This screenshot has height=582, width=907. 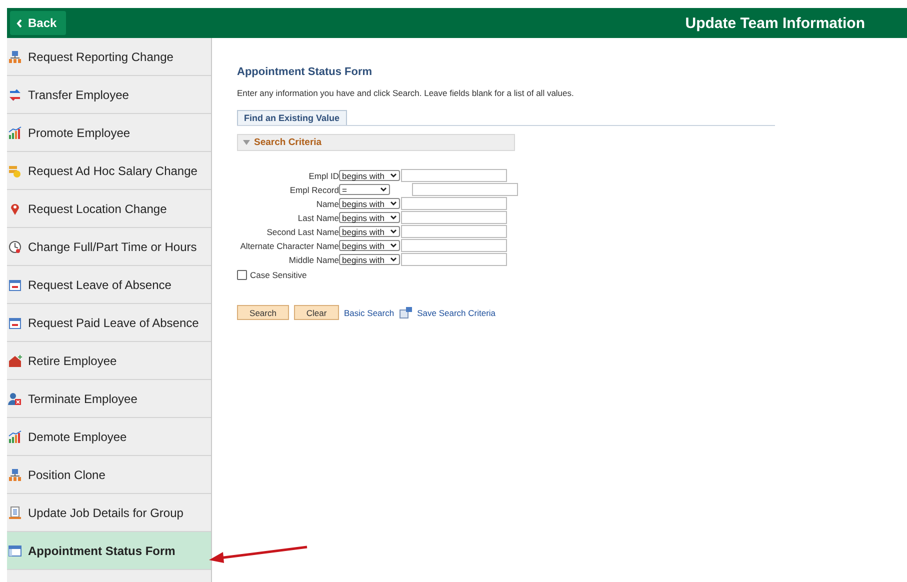 What do you see at coordinates (289, 245) in the screenshot?
I see `field-label: Alternate Character Name` at bounding box center [289, 245].